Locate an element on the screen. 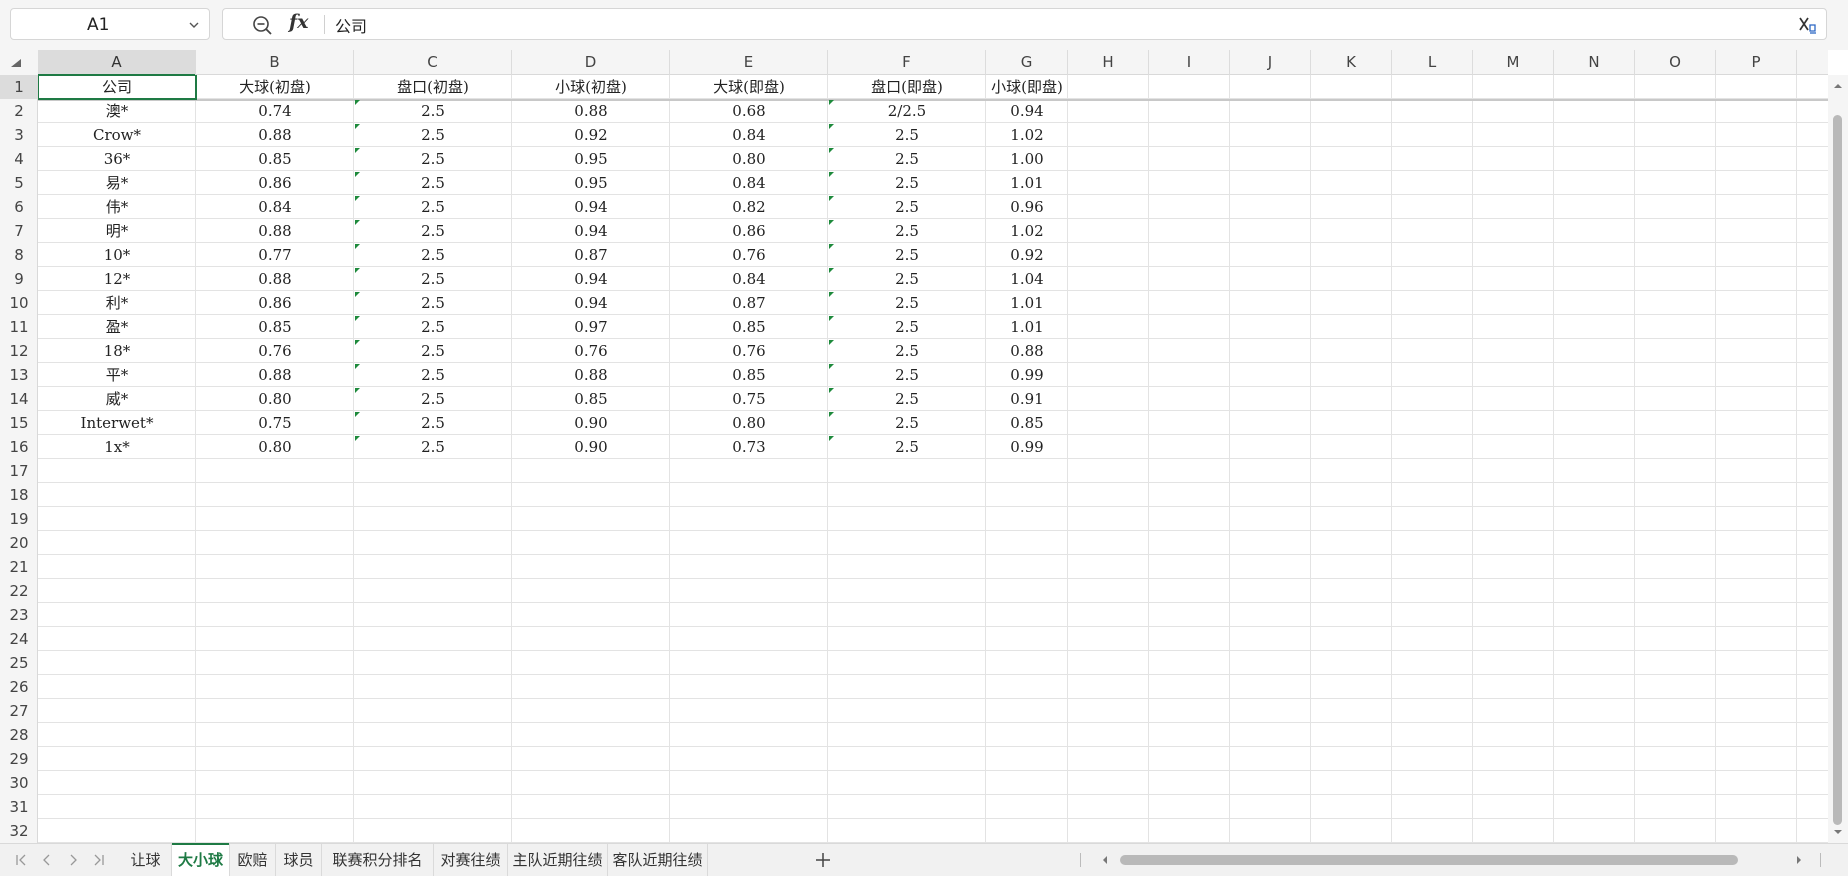  row-header-15: 15 is located at coordinates (19, 423).